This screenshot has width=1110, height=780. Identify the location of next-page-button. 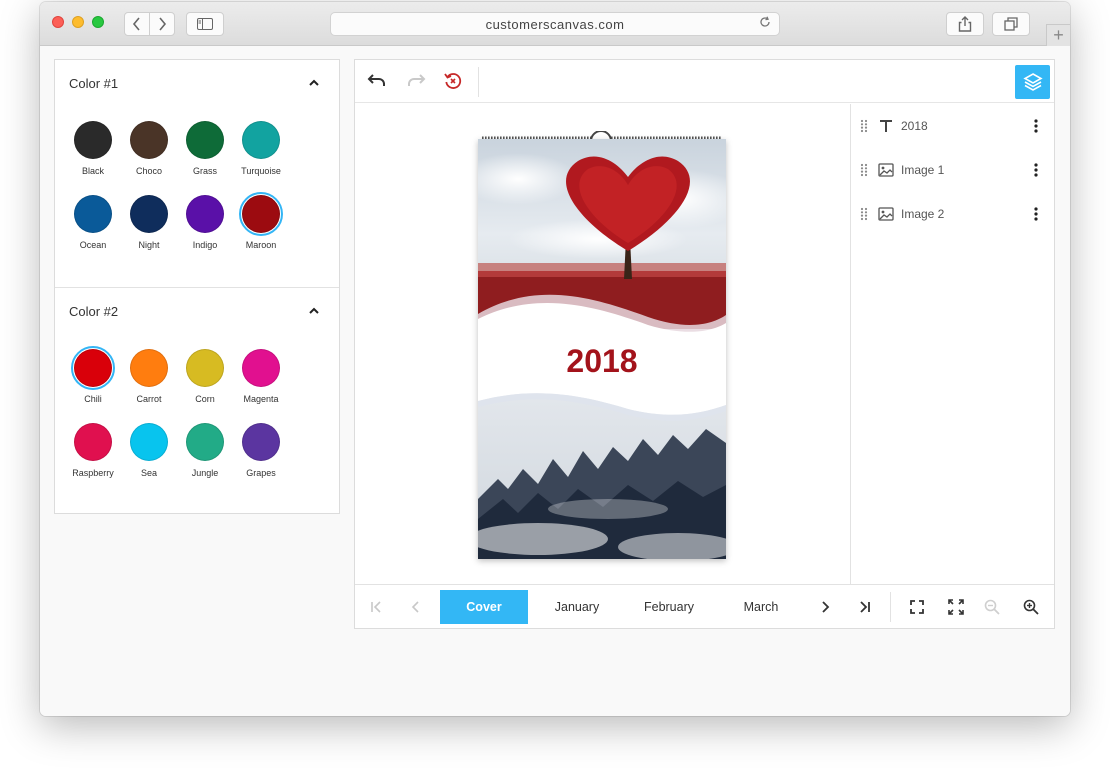
(825, 607).